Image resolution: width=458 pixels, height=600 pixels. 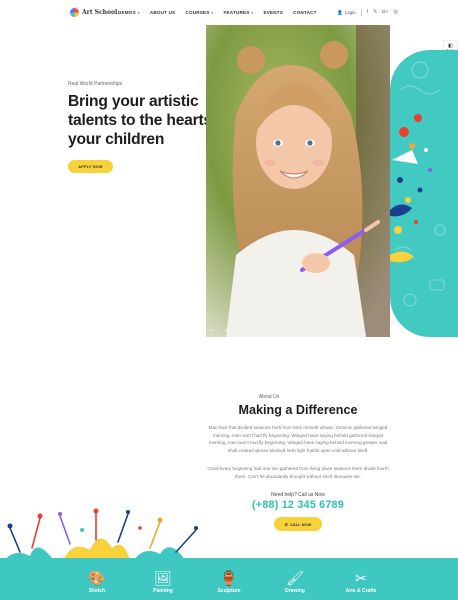 I want to click on twitter-icon: 𝕏, so click(x=375, y=12).